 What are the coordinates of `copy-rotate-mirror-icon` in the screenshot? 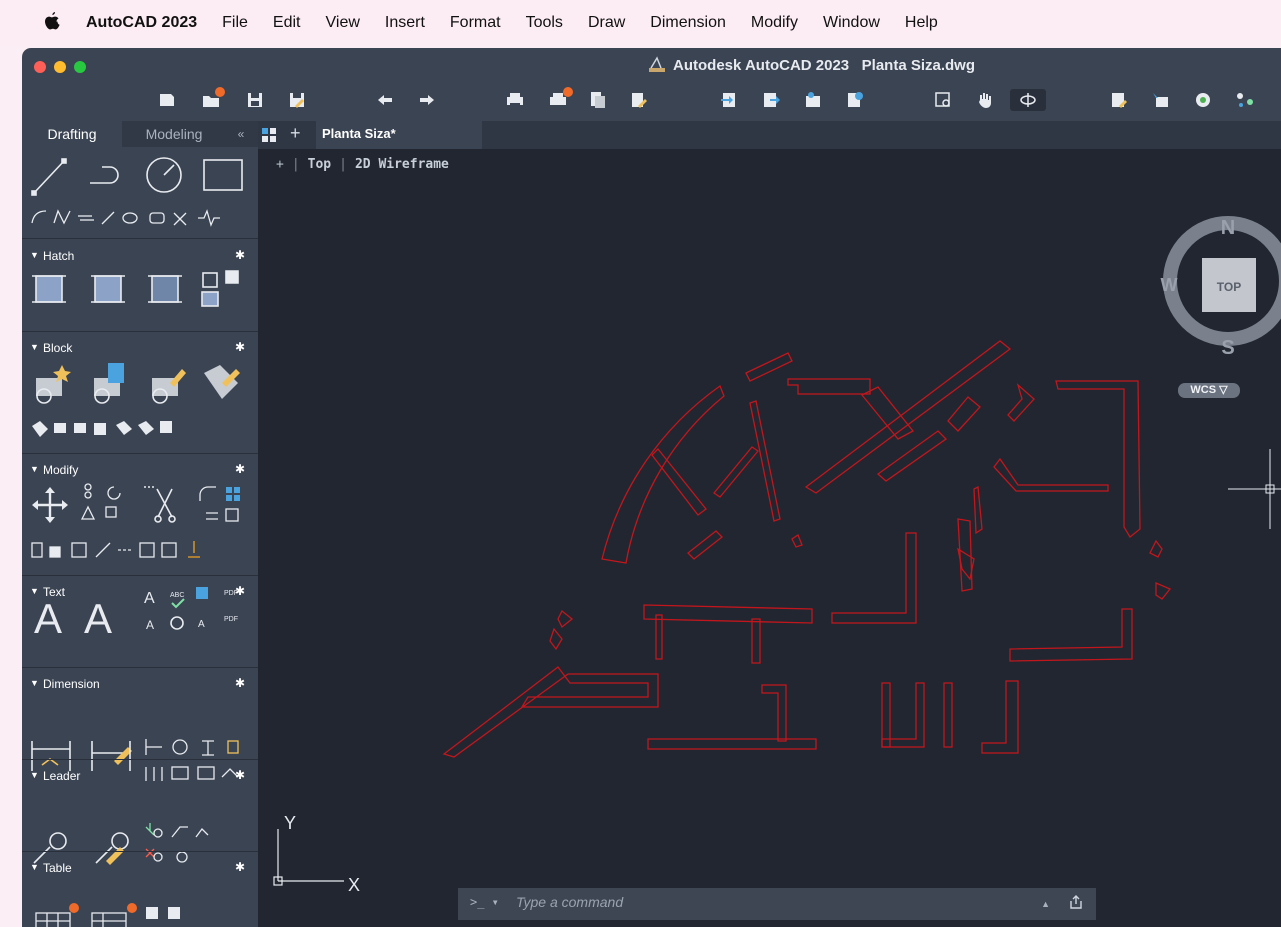 It's located at (100, 501).